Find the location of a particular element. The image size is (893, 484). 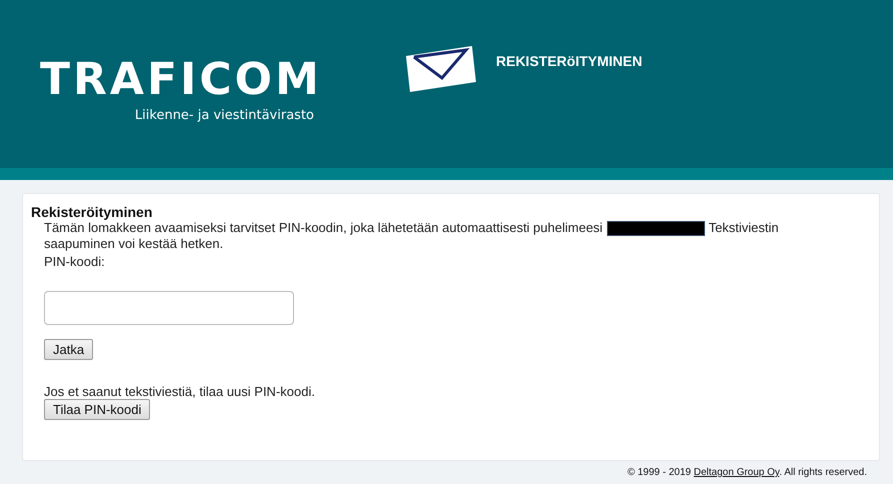

order-pin-button: Tilaa PIN-koodi is located at coordinates (97, 409).